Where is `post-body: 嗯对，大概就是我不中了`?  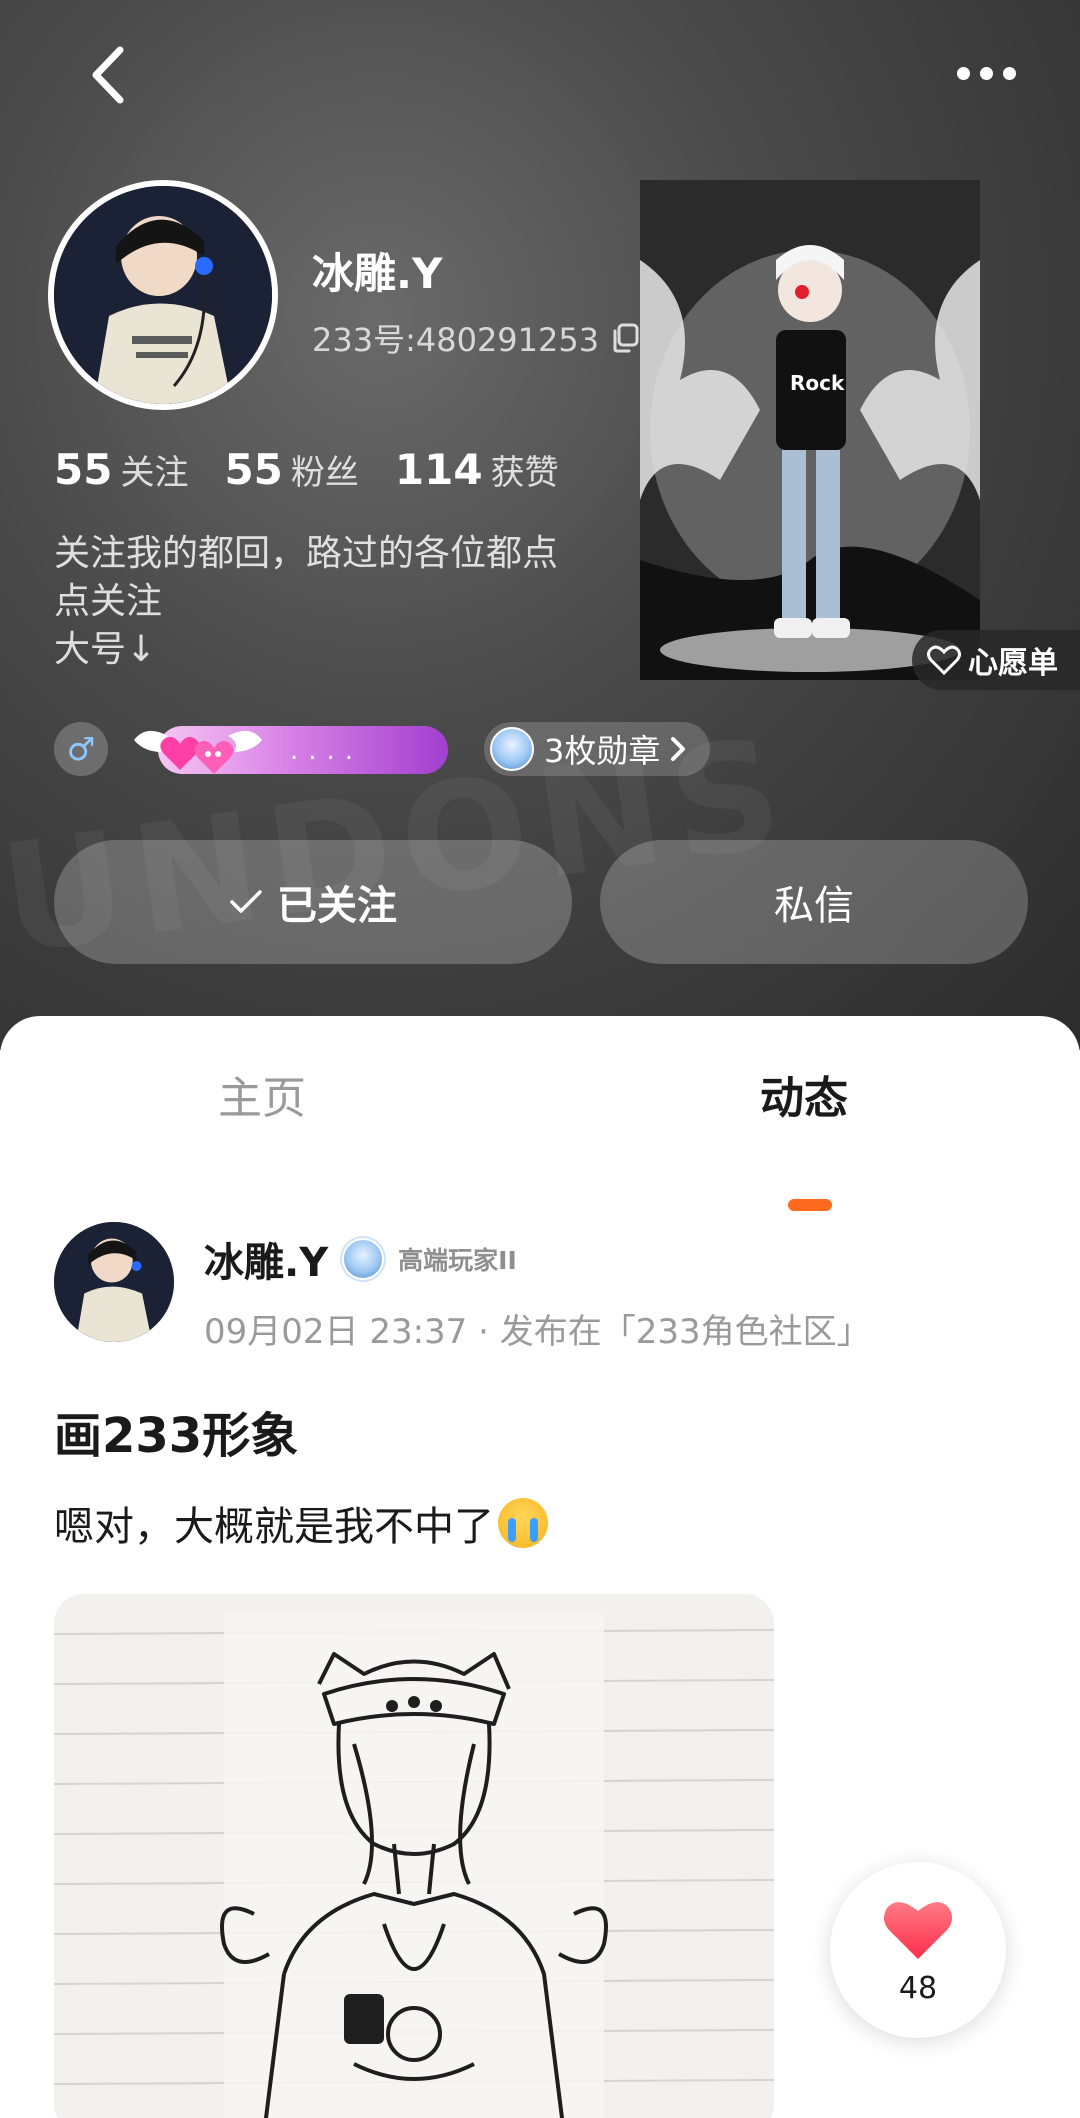 post-body: 嗯对，大概就是我不中了 is located at coordinates (301, 1523).